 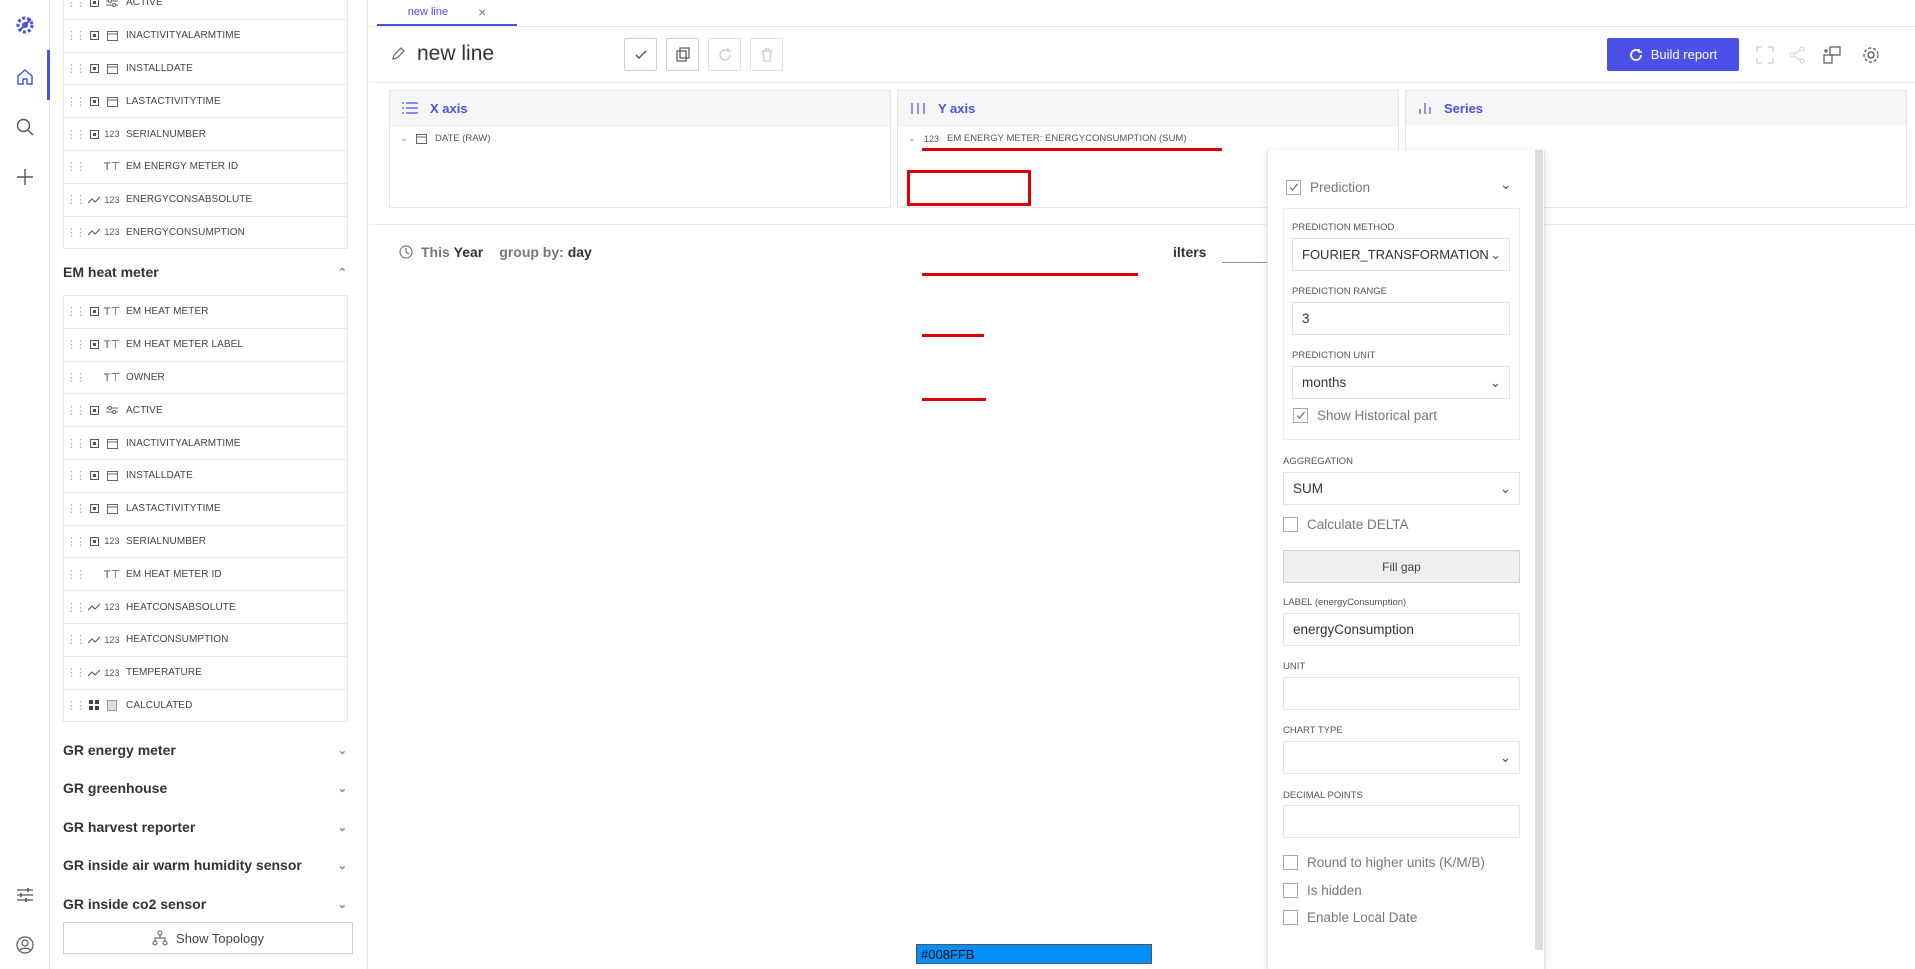 What do you see at coordinates (1401, 566) in the screenshot?
I see `fill-gap-button: Fill gap` at bounding box center [1401, 566].